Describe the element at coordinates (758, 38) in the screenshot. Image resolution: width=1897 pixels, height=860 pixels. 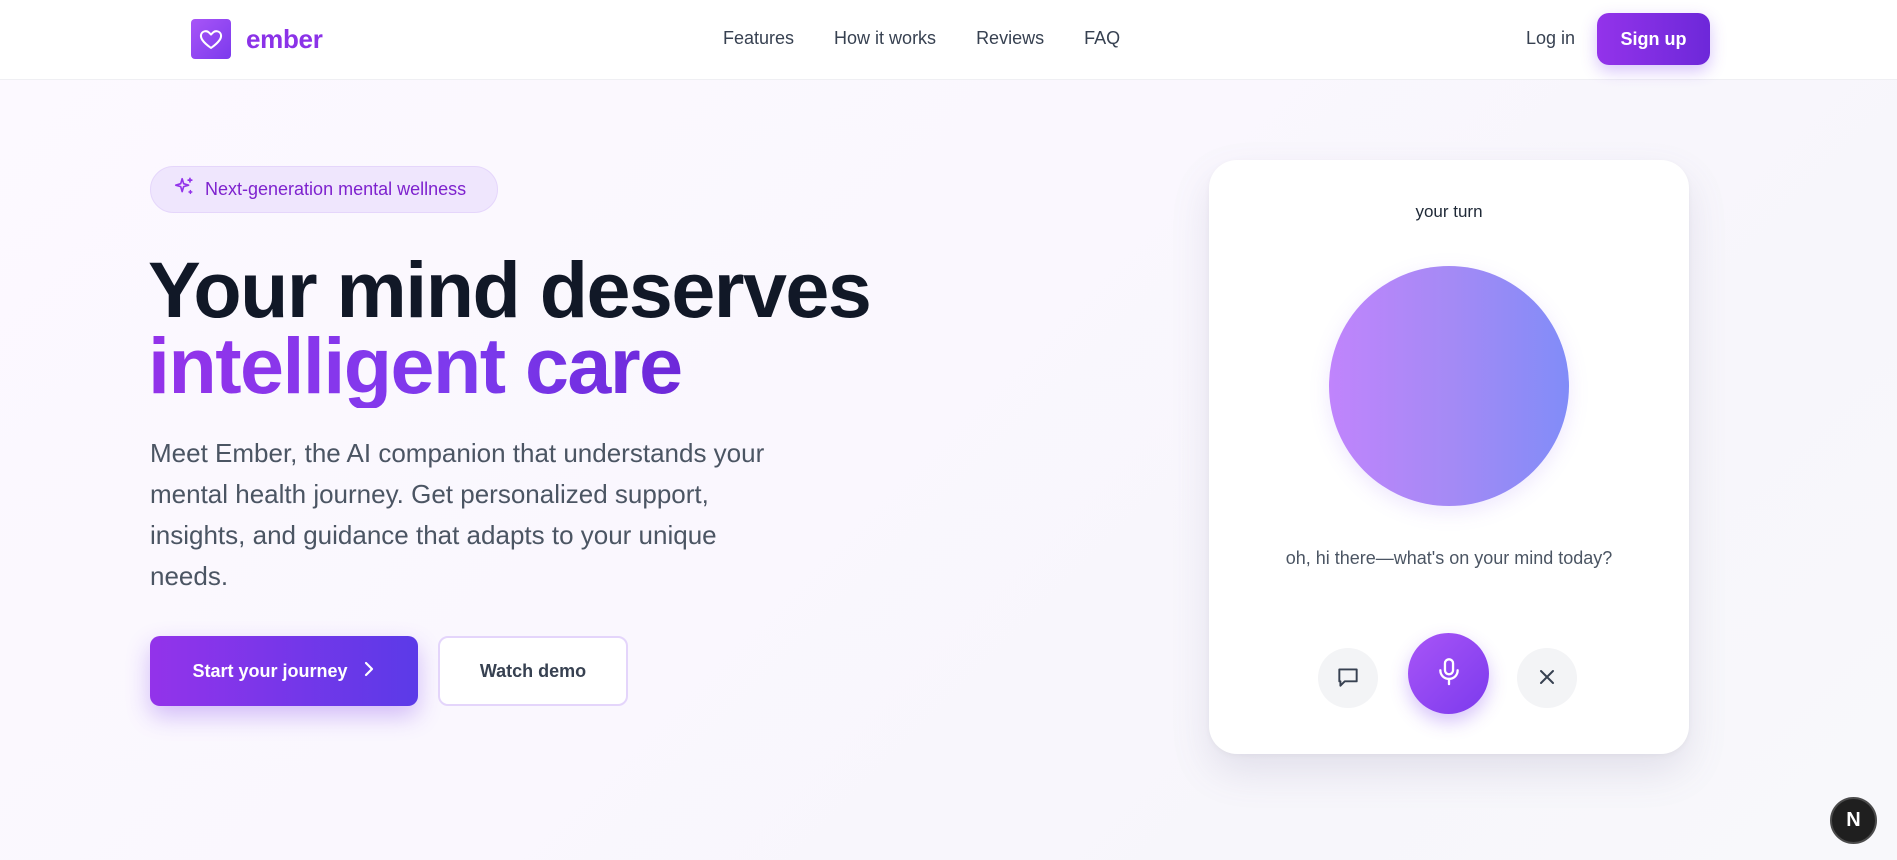
I see `nav-link-features: Features` at that location.